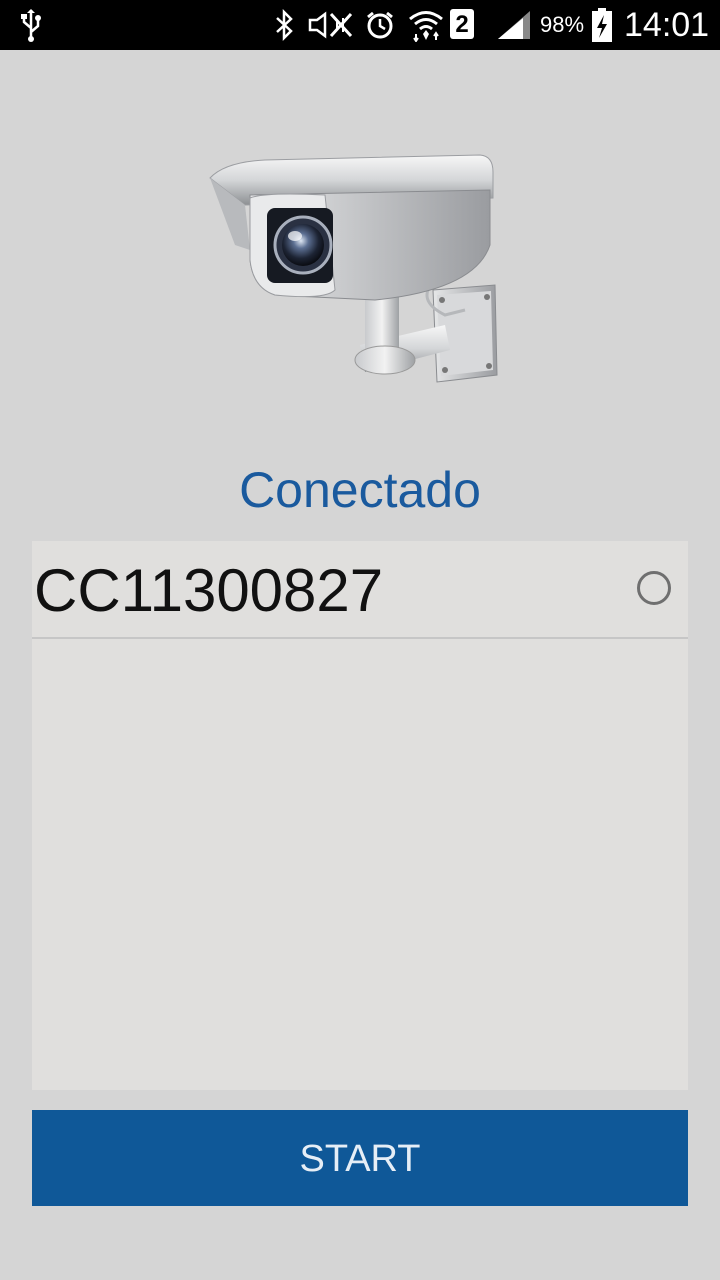 Image resolution: width=720 pixels, height=1280 pixels. What do you see at coordinates (331, 25) in the screenshot?
I see `nfc-mute-icon` at bounding box center [331, 25].